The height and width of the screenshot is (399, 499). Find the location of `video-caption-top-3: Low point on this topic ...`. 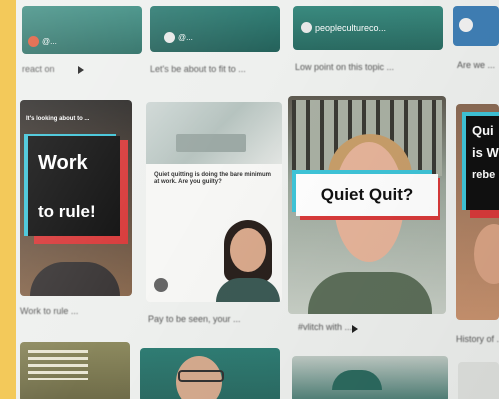

video-caption-top-3: Low point on this topic ... is located at coordinates (344, 67).